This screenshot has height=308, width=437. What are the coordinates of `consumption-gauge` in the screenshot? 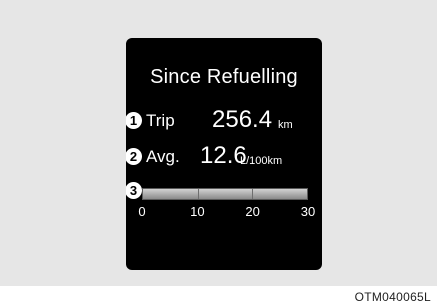 It's located at (225, 194).